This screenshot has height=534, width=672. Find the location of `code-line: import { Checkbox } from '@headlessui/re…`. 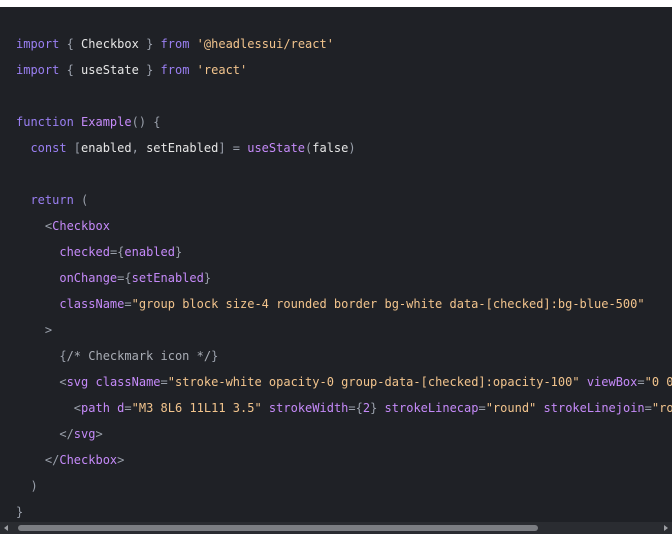

code-line: import { Checkbox } from '@headlessui/re… is located at coordinates (344, 44).